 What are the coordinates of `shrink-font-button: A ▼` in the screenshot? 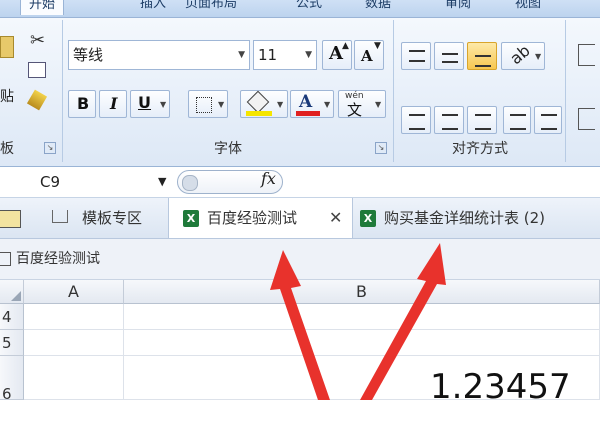 It's located at (369, 55).